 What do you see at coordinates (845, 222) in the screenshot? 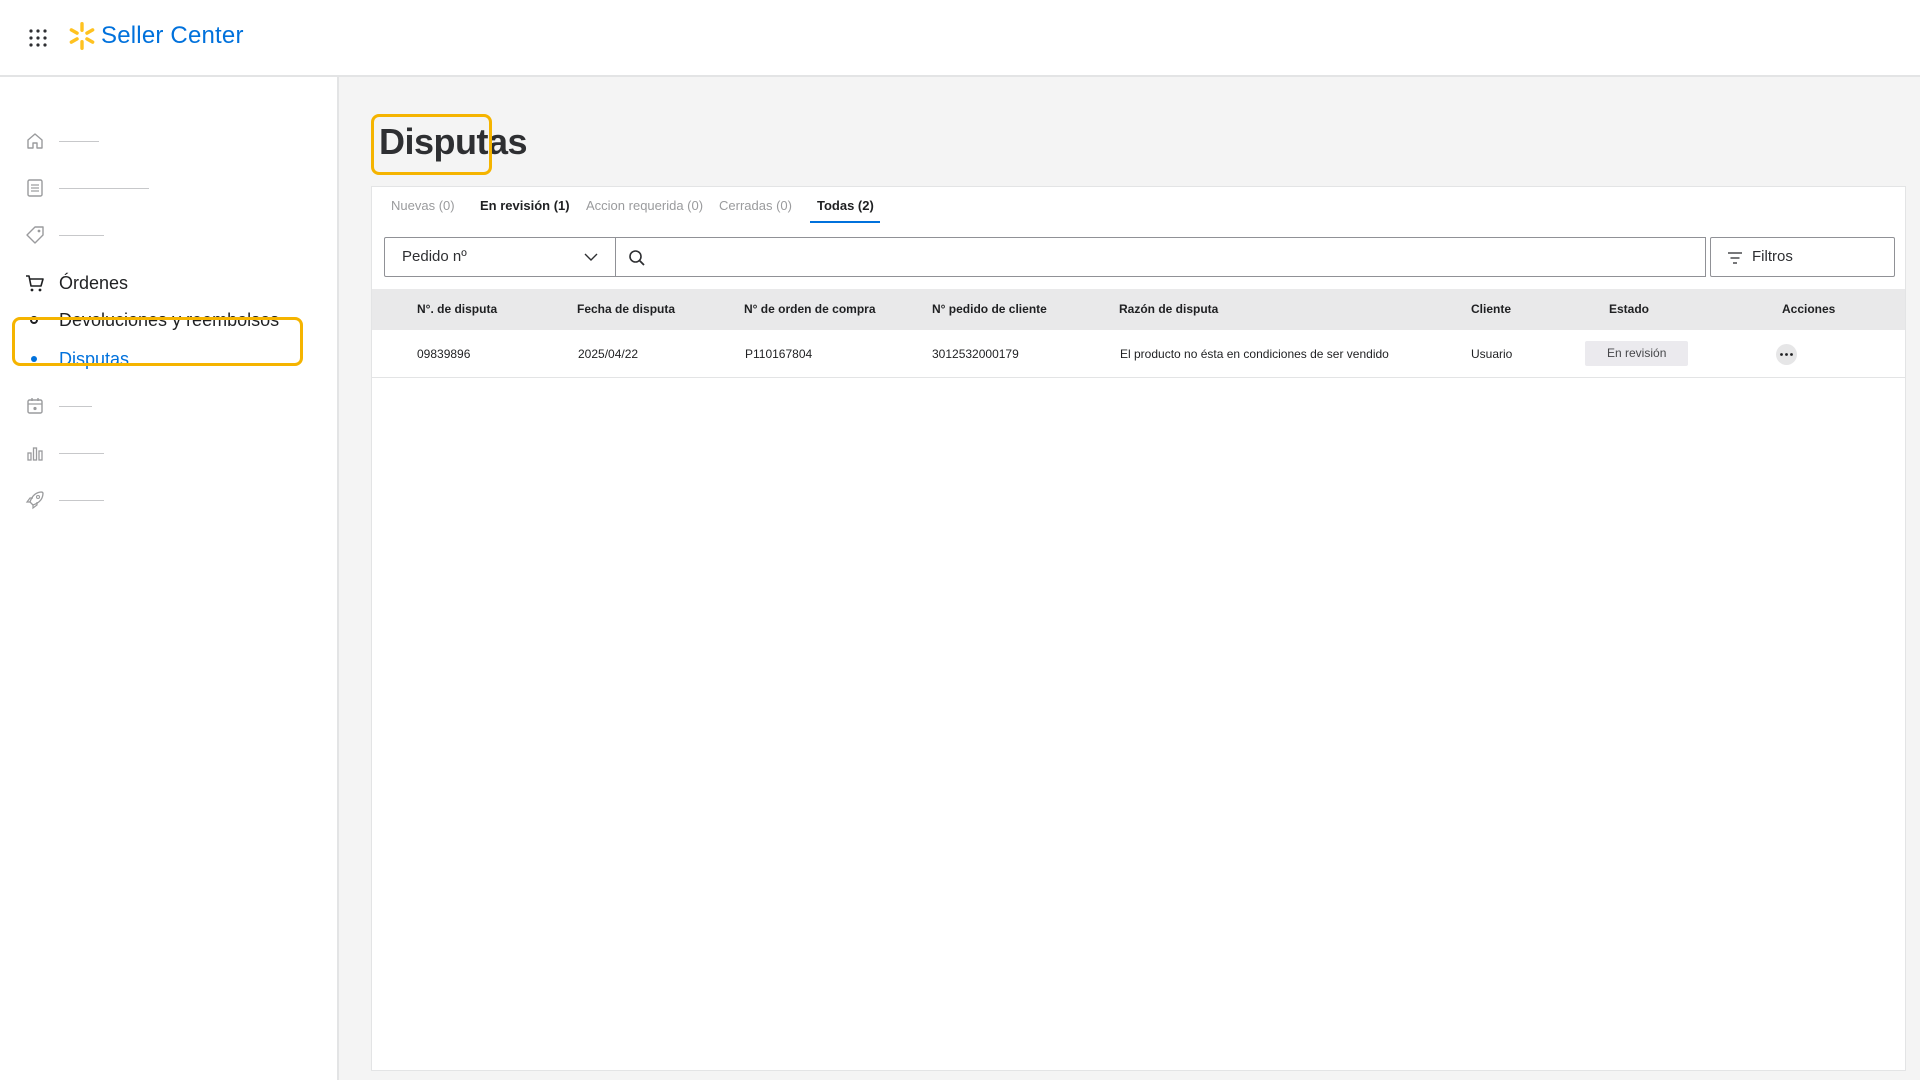
I see `tab-selected-indicator` at bounding box center [845, 222].